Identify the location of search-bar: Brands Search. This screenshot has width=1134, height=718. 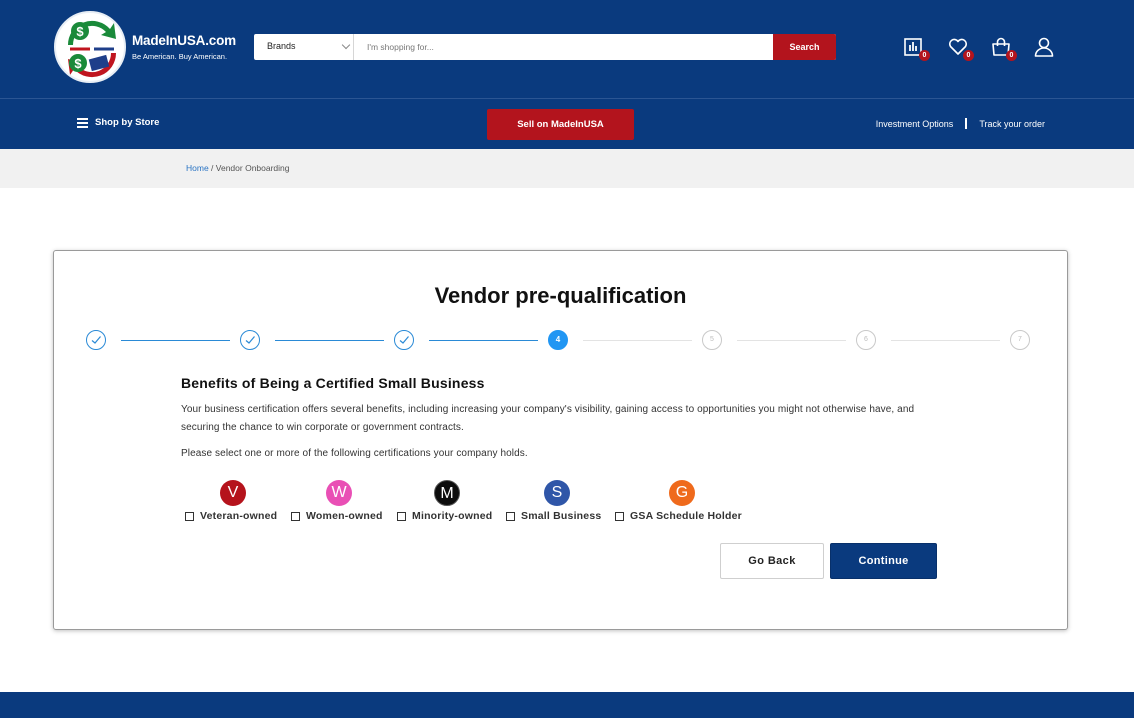
(545, 47).